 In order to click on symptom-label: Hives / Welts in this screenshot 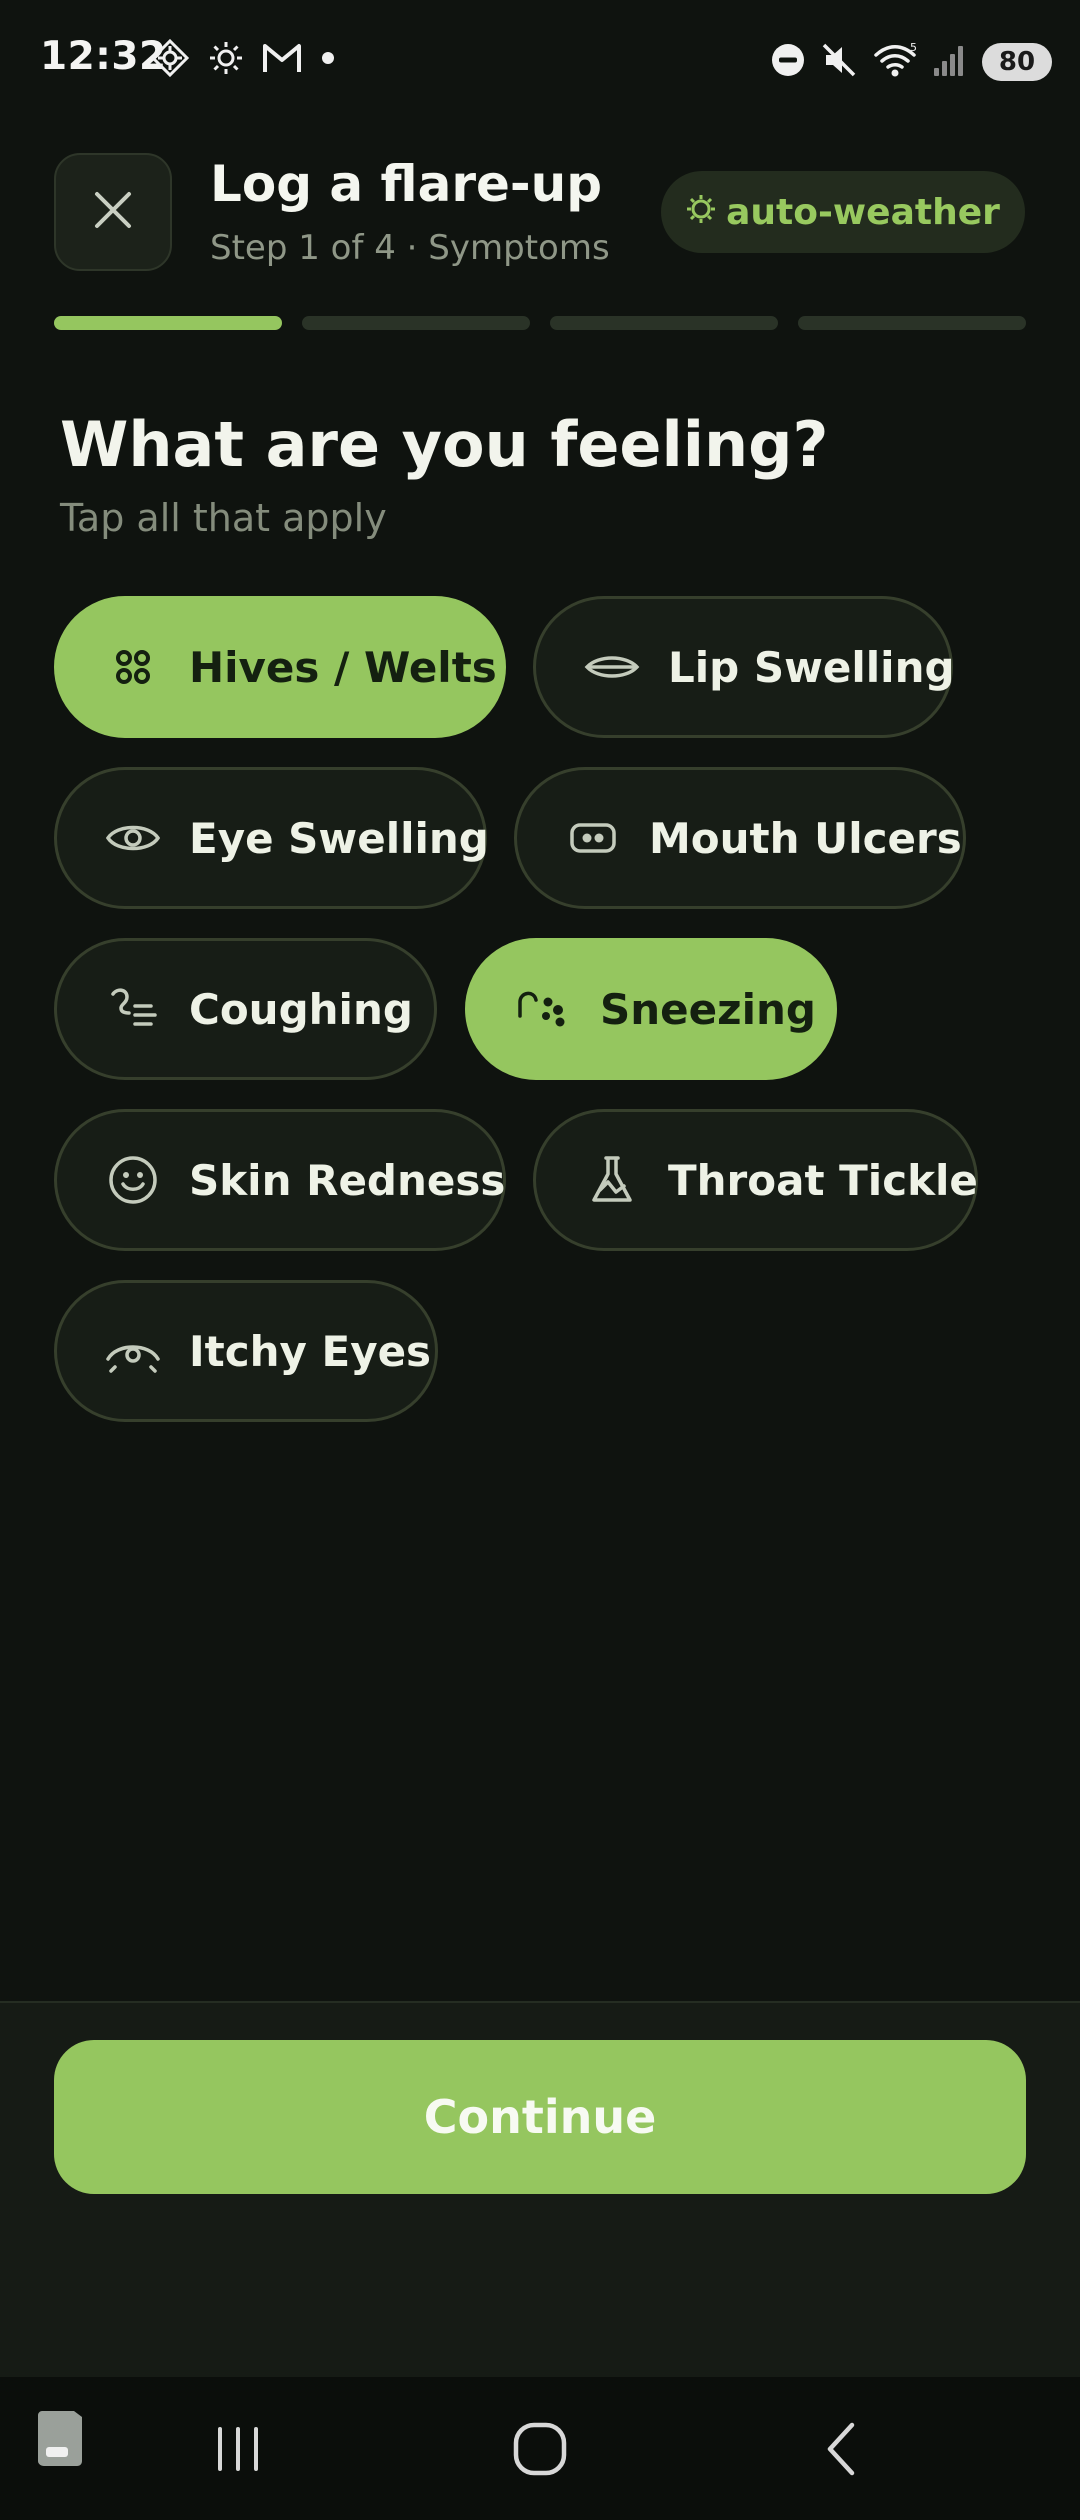, I will do `click(343, 667)`.